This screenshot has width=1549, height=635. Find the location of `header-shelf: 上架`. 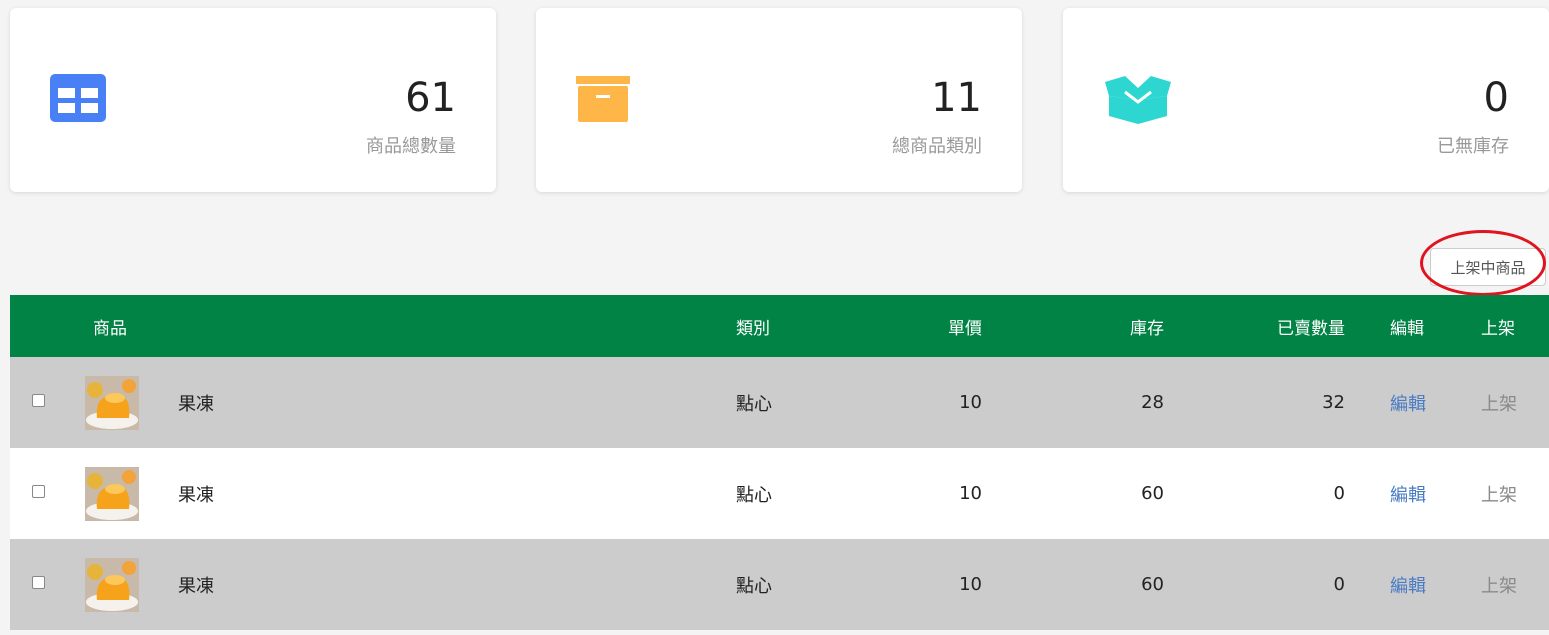

header-shelf: 上架 is located at coordinates (1498, 328).